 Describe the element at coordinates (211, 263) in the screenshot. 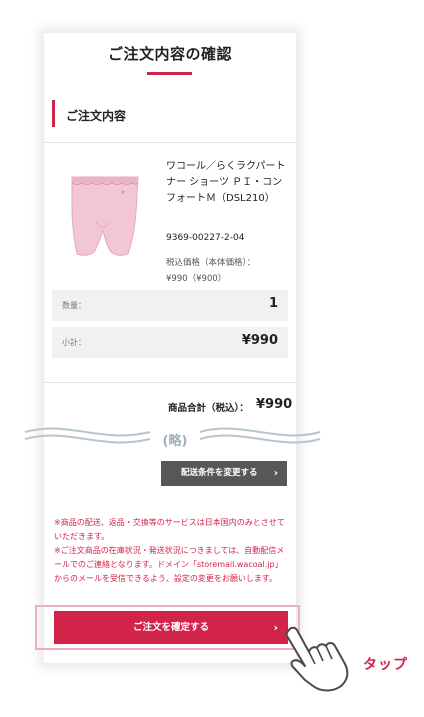

I see `price-label: 税込価格（本体価格）：` at that location.